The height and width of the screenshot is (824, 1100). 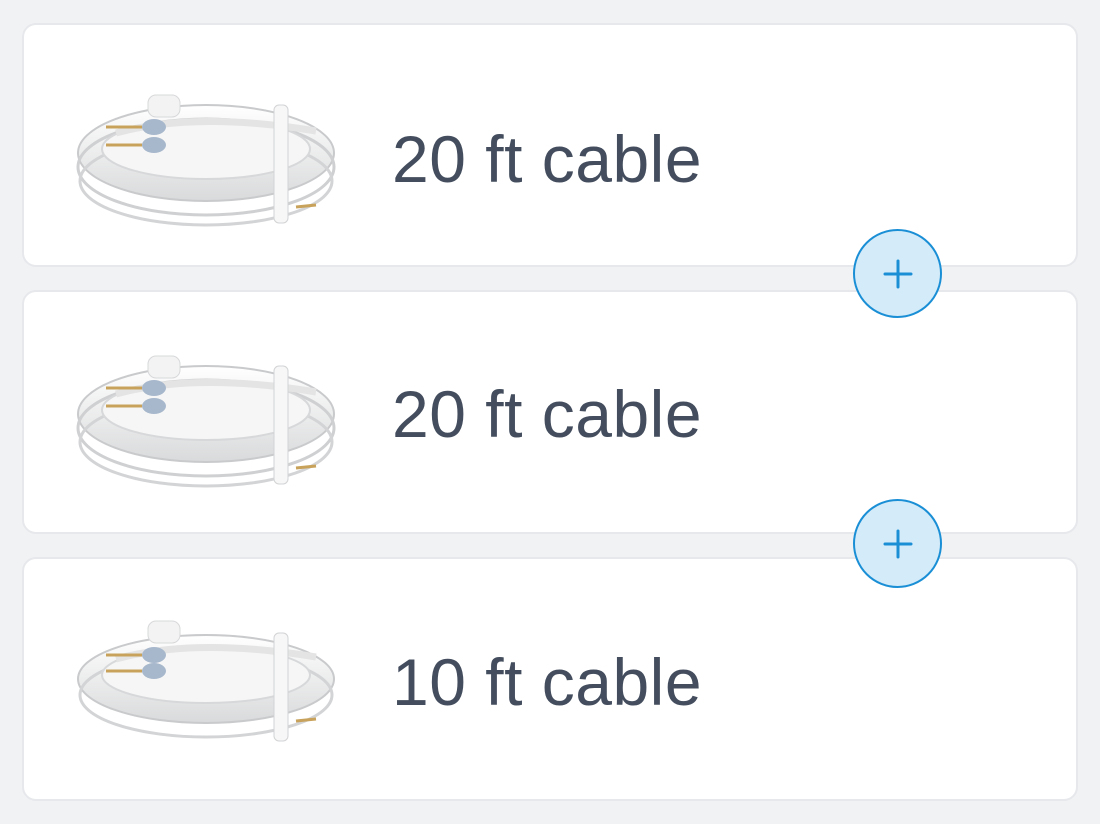 What do you see at coordinates (547, 682) in the screenshot?
I see `item-label: 10 ft cable` at bounding box center [547, 682].